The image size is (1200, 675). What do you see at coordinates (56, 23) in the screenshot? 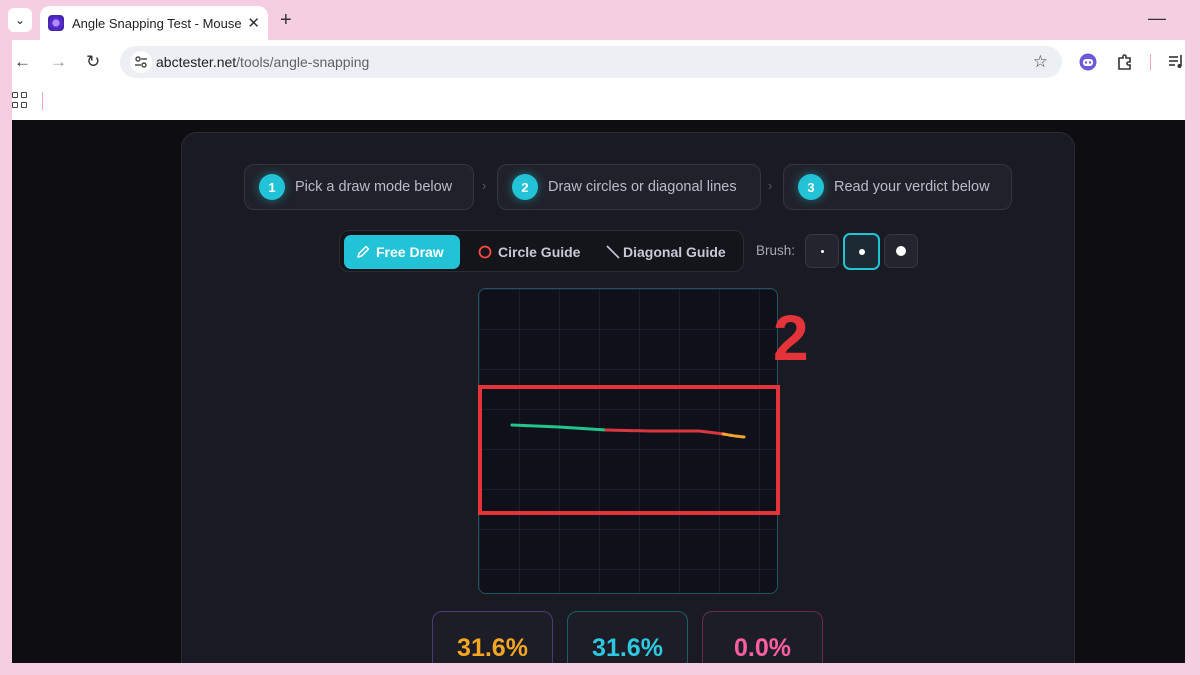
I see `site-favicon-icon` at bounding box center [56, 23].